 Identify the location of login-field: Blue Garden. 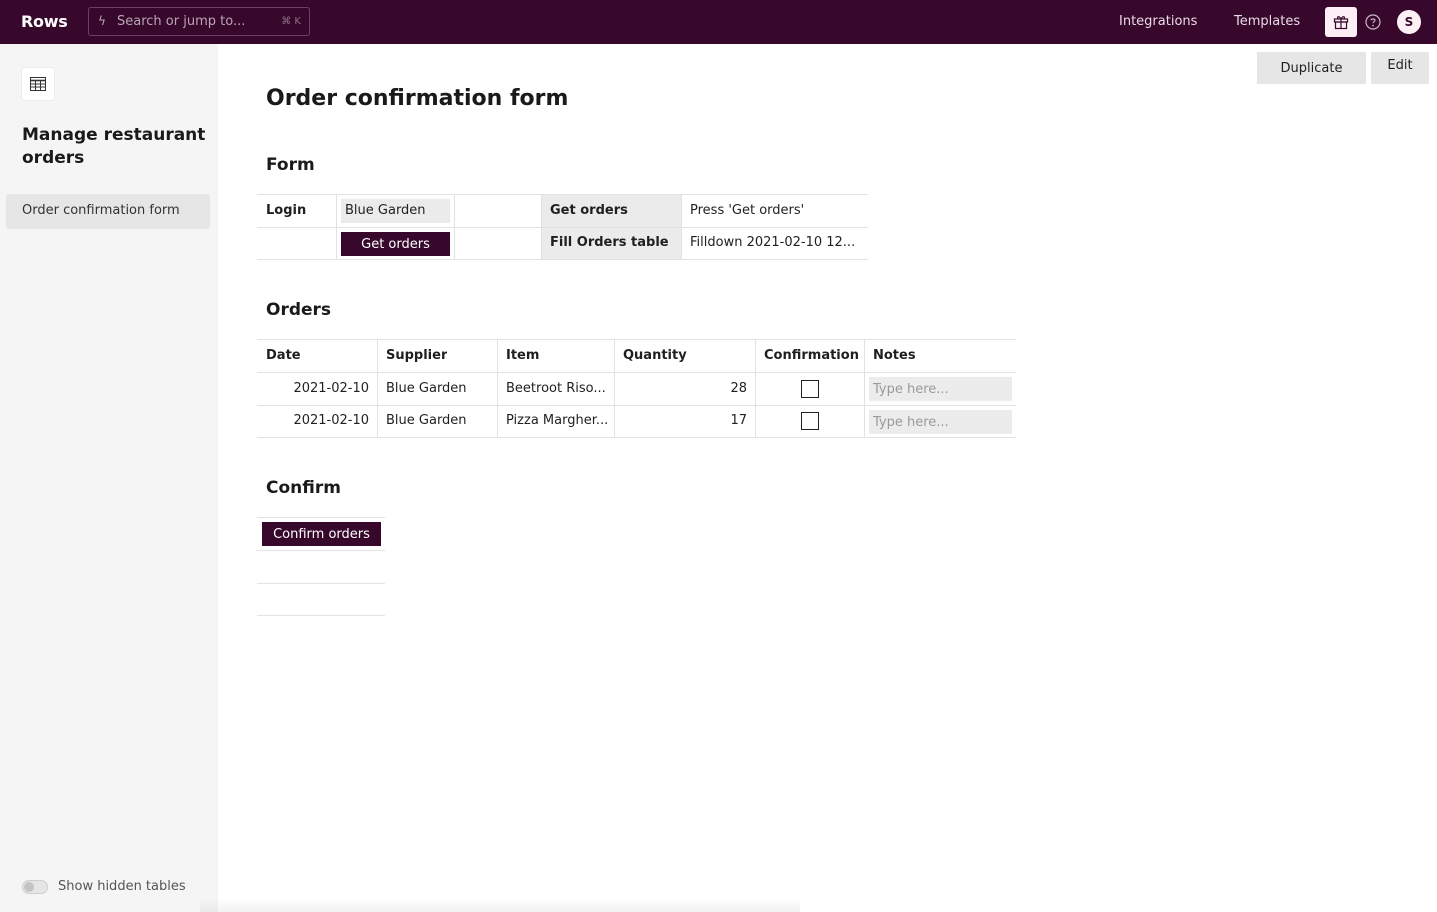
(395, 211).